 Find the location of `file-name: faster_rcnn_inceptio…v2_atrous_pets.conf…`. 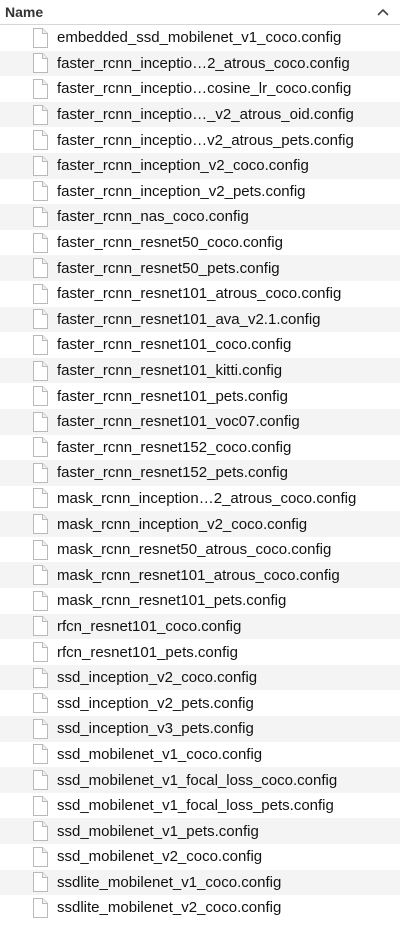

file-name: faster_rcnn_inceptio…v2_atrous_pets.conf… is located at coordinates (205, 140).